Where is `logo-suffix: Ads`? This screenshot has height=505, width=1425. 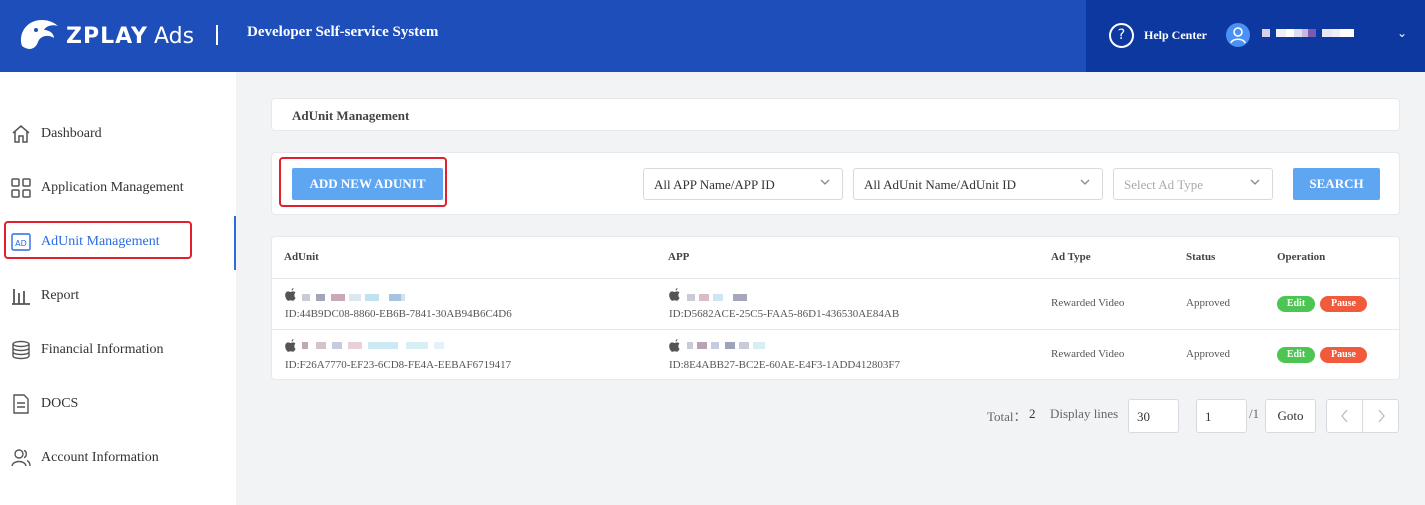 logo-suffix: Ads is located at coordinates (174, 36).